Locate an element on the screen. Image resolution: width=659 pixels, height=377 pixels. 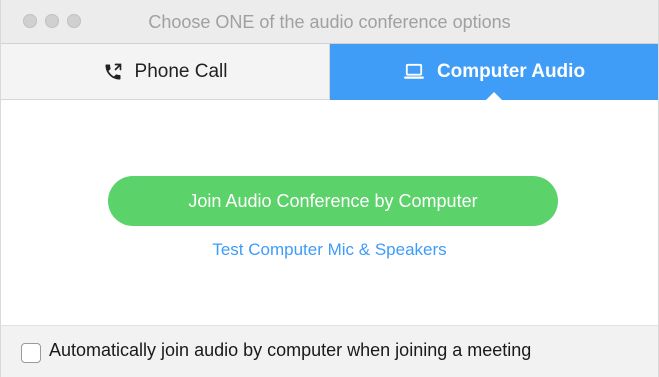
tab-phone-call-label: Phone Call is located at coordinates (181, 71).